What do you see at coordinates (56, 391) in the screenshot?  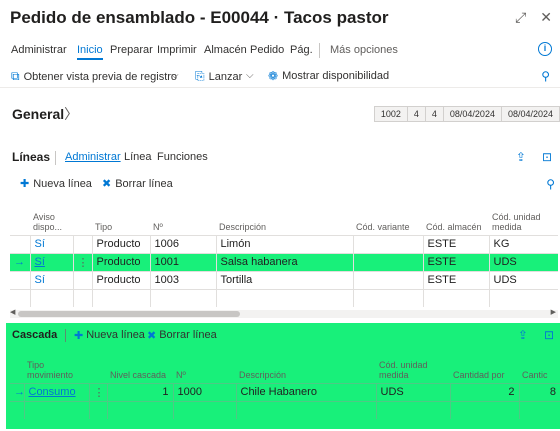 I see `tipo-movimiento-cell: Consumo` at bounding box center [56, 391].